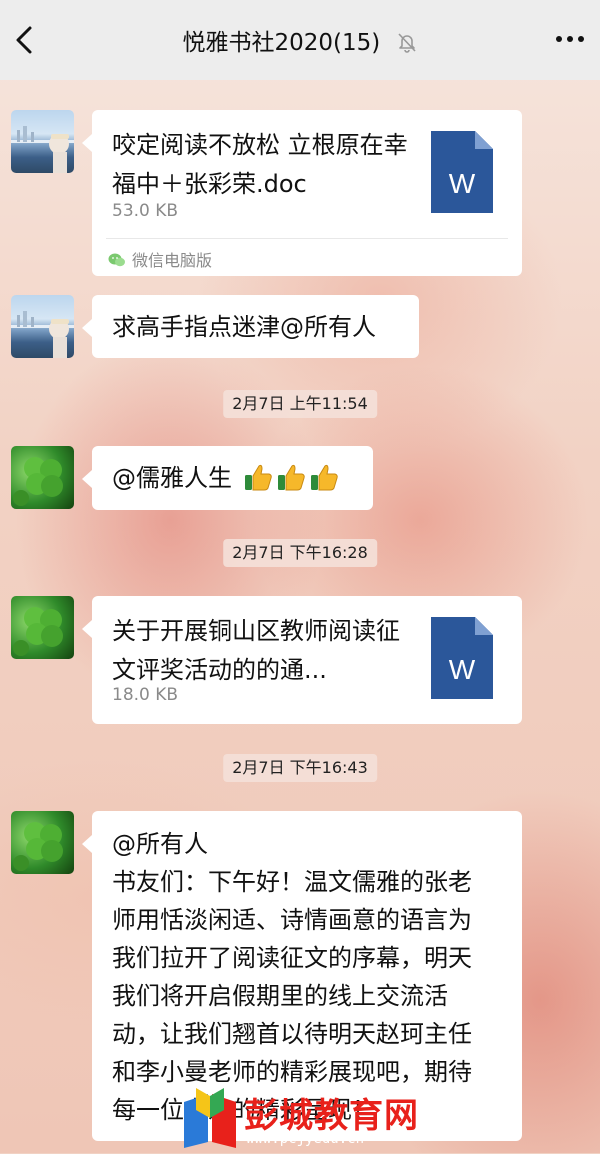 The width and height of the screenshot is (600, 1154). What do you see at coordinates (307, 238) in the screenshot?
I see `divider` at bounding box center [307, 238].